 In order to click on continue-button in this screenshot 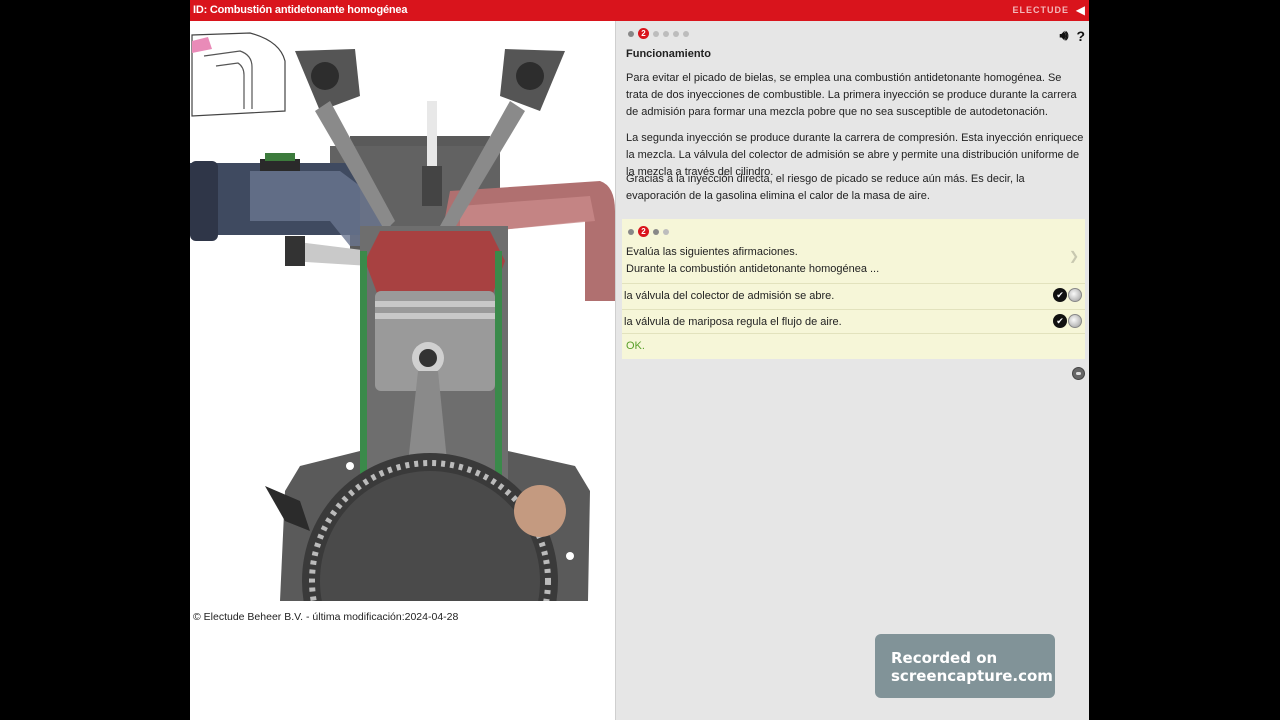, I will do `click(1078, 373)`.